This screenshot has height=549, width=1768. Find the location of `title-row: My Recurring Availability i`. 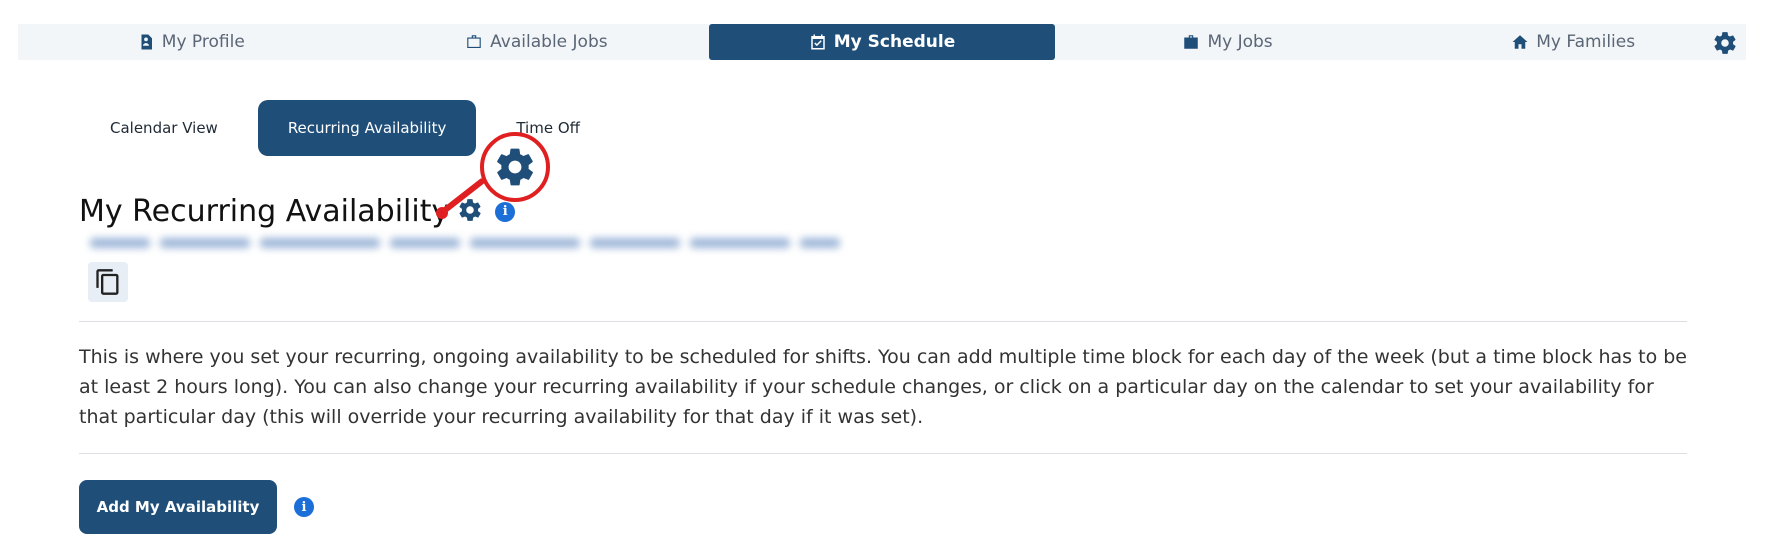

title-row: My Recurring Availability i is located at coordinates (297, 211).